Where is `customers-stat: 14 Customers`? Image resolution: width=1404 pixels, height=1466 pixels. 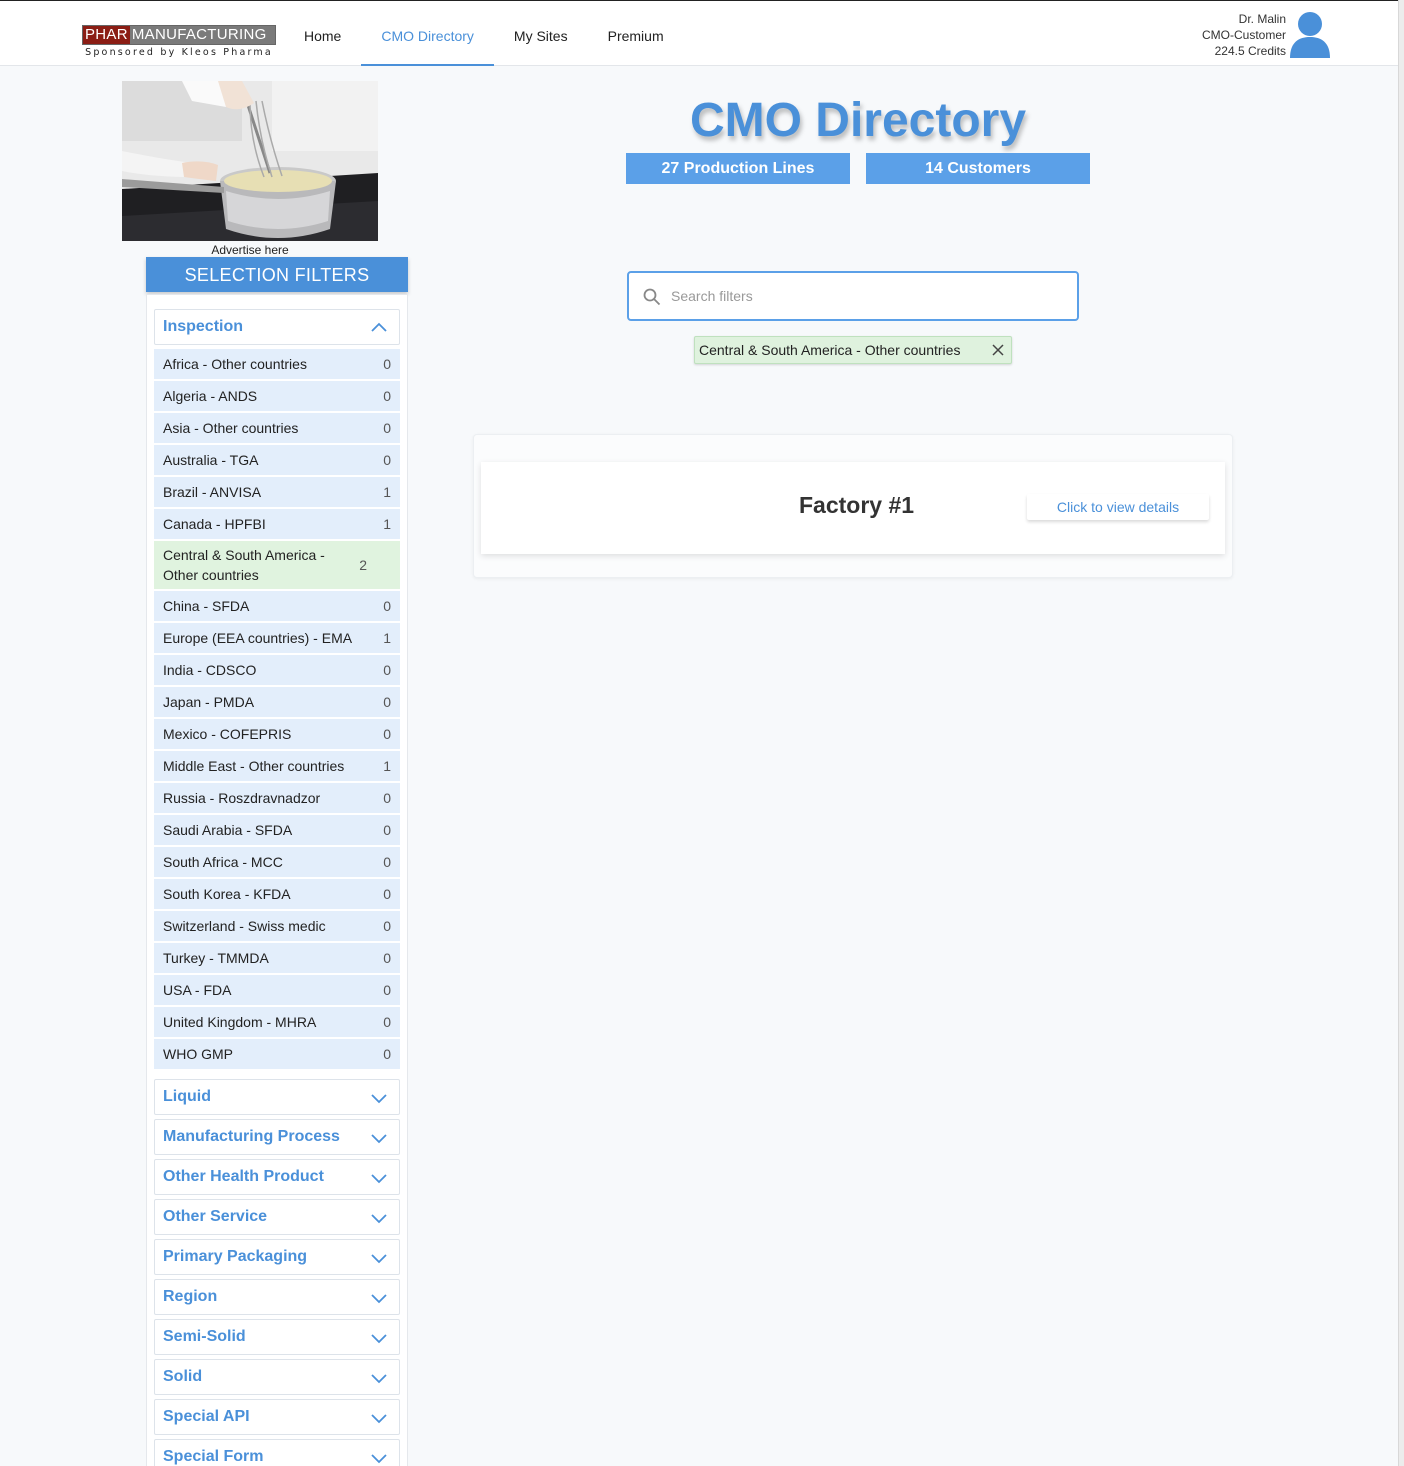
customers-stat: 14 Customers is located at coordinates (978, 168).